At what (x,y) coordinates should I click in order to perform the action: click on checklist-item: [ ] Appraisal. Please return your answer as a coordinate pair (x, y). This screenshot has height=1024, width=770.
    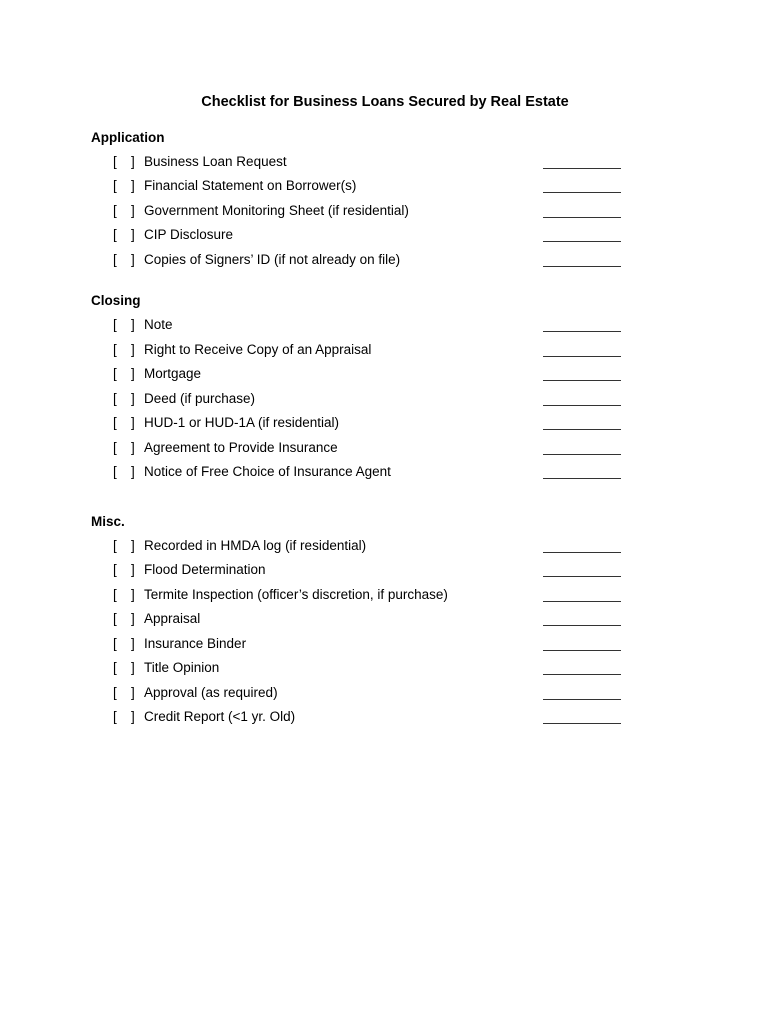
    Looking at the image, I should click on (385, 620).